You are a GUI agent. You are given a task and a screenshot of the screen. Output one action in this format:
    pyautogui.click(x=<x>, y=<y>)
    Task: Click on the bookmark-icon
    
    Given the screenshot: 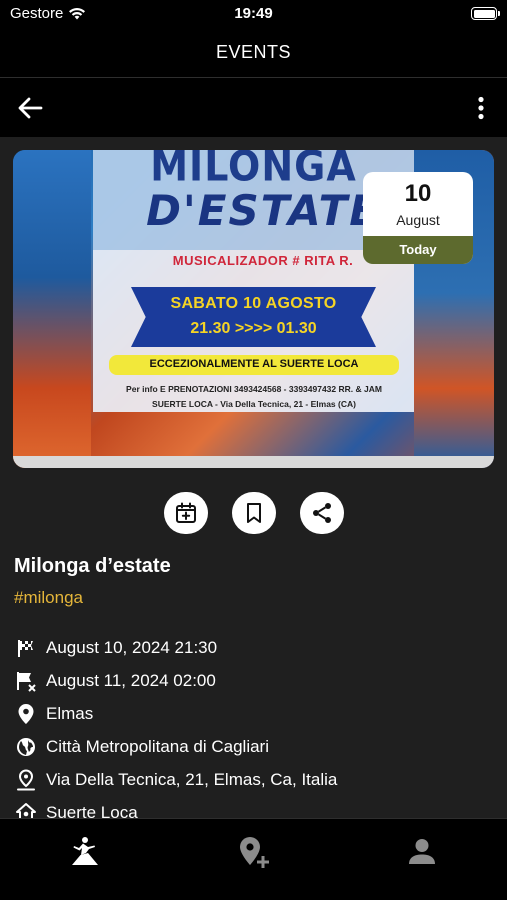 What is the action you would take?
    pyautogui.click(x=254, y=513)
    